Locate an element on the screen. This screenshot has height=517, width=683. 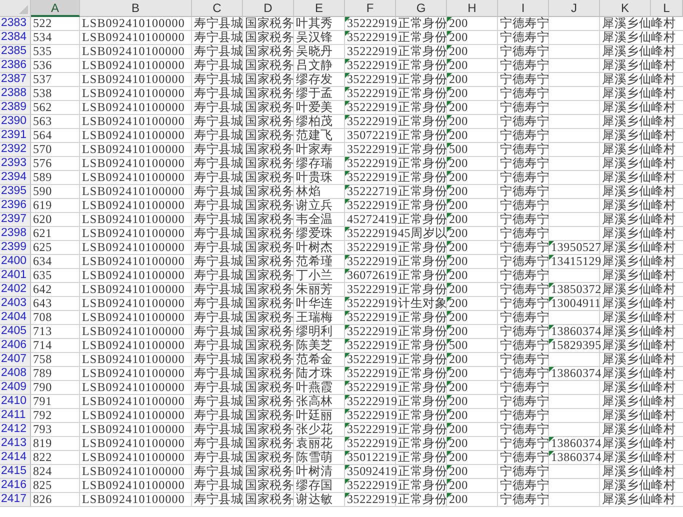
row-header: 2390 is located at coordinates (15, 122).